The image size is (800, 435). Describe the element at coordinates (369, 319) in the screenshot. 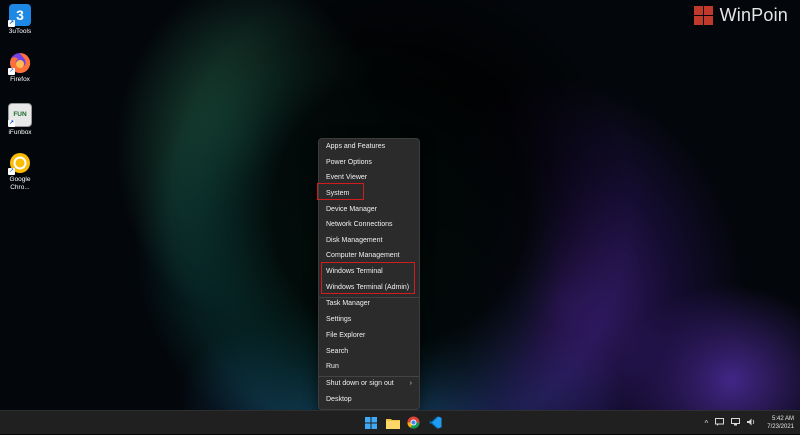

I see `menu-item-settings: Settings` at that location.